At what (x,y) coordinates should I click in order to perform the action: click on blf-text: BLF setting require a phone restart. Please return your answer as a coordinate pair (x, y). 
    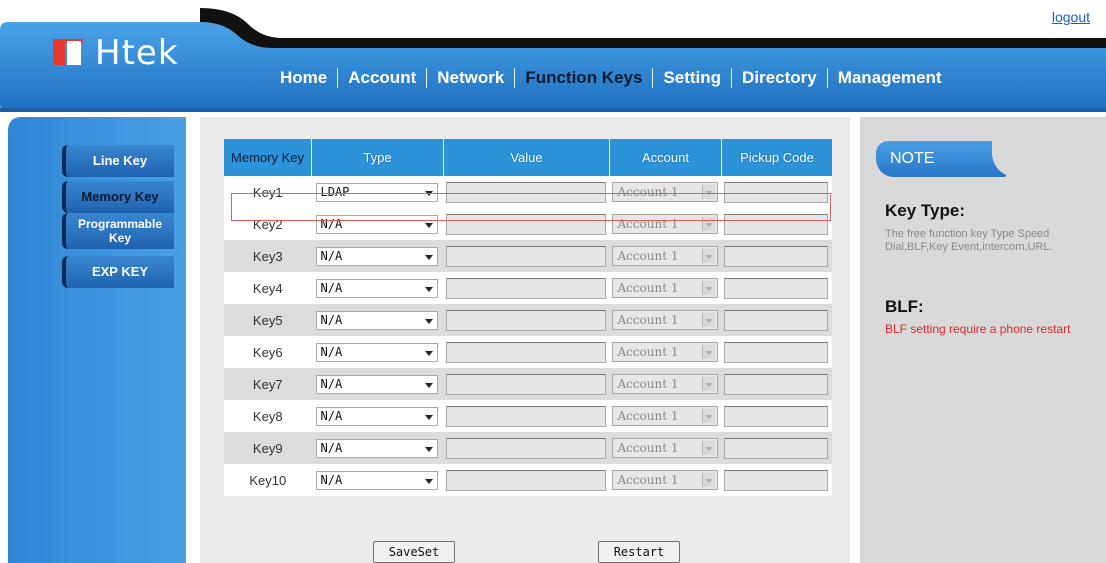
    Looking at the image, I should click on (978, 329).